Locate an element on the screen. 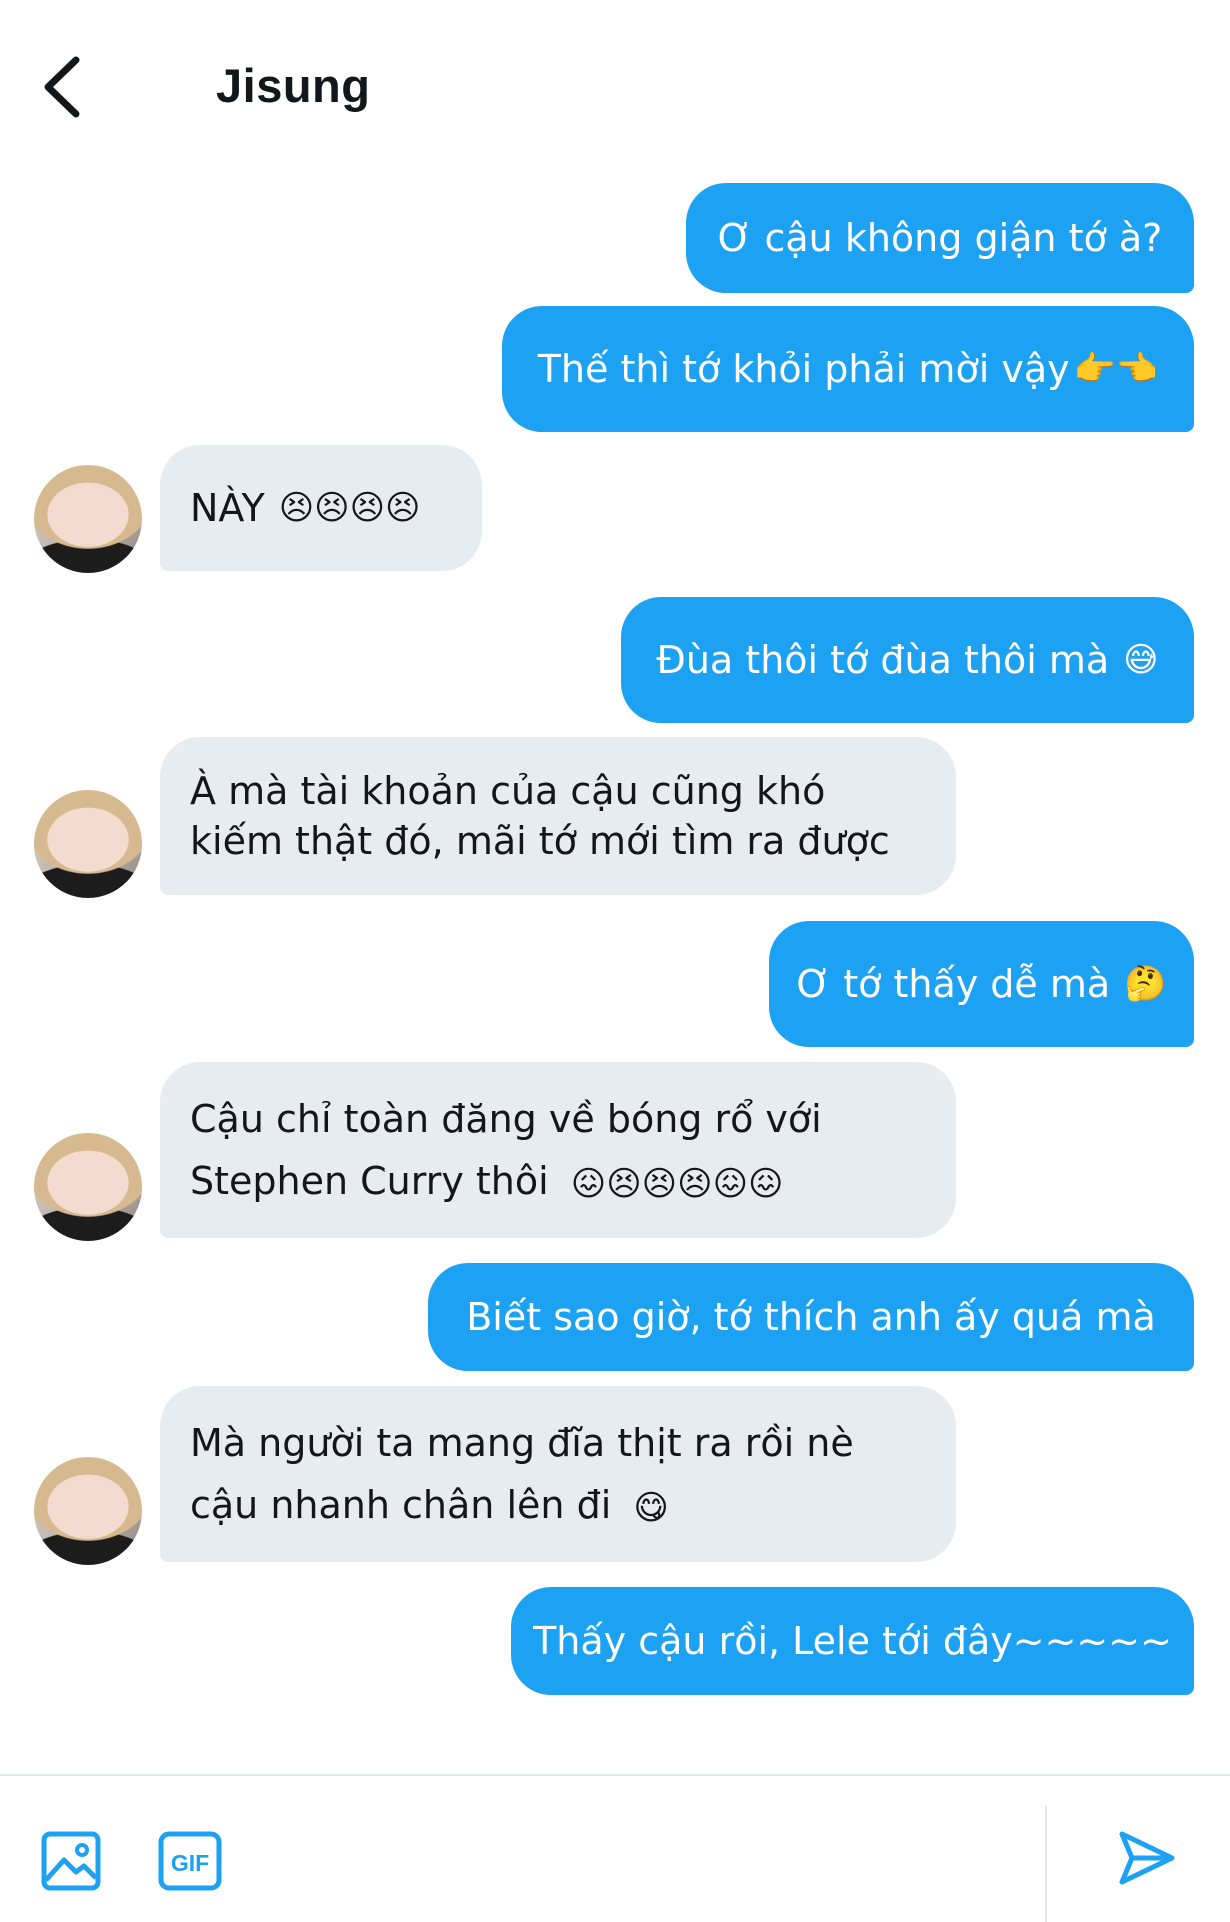 The height and width of the screenshot is (1922, 1230). message-bubble-sent: Đùa thôi tớ đùa thôi mà 😅 is located at coordinates (907, 660).